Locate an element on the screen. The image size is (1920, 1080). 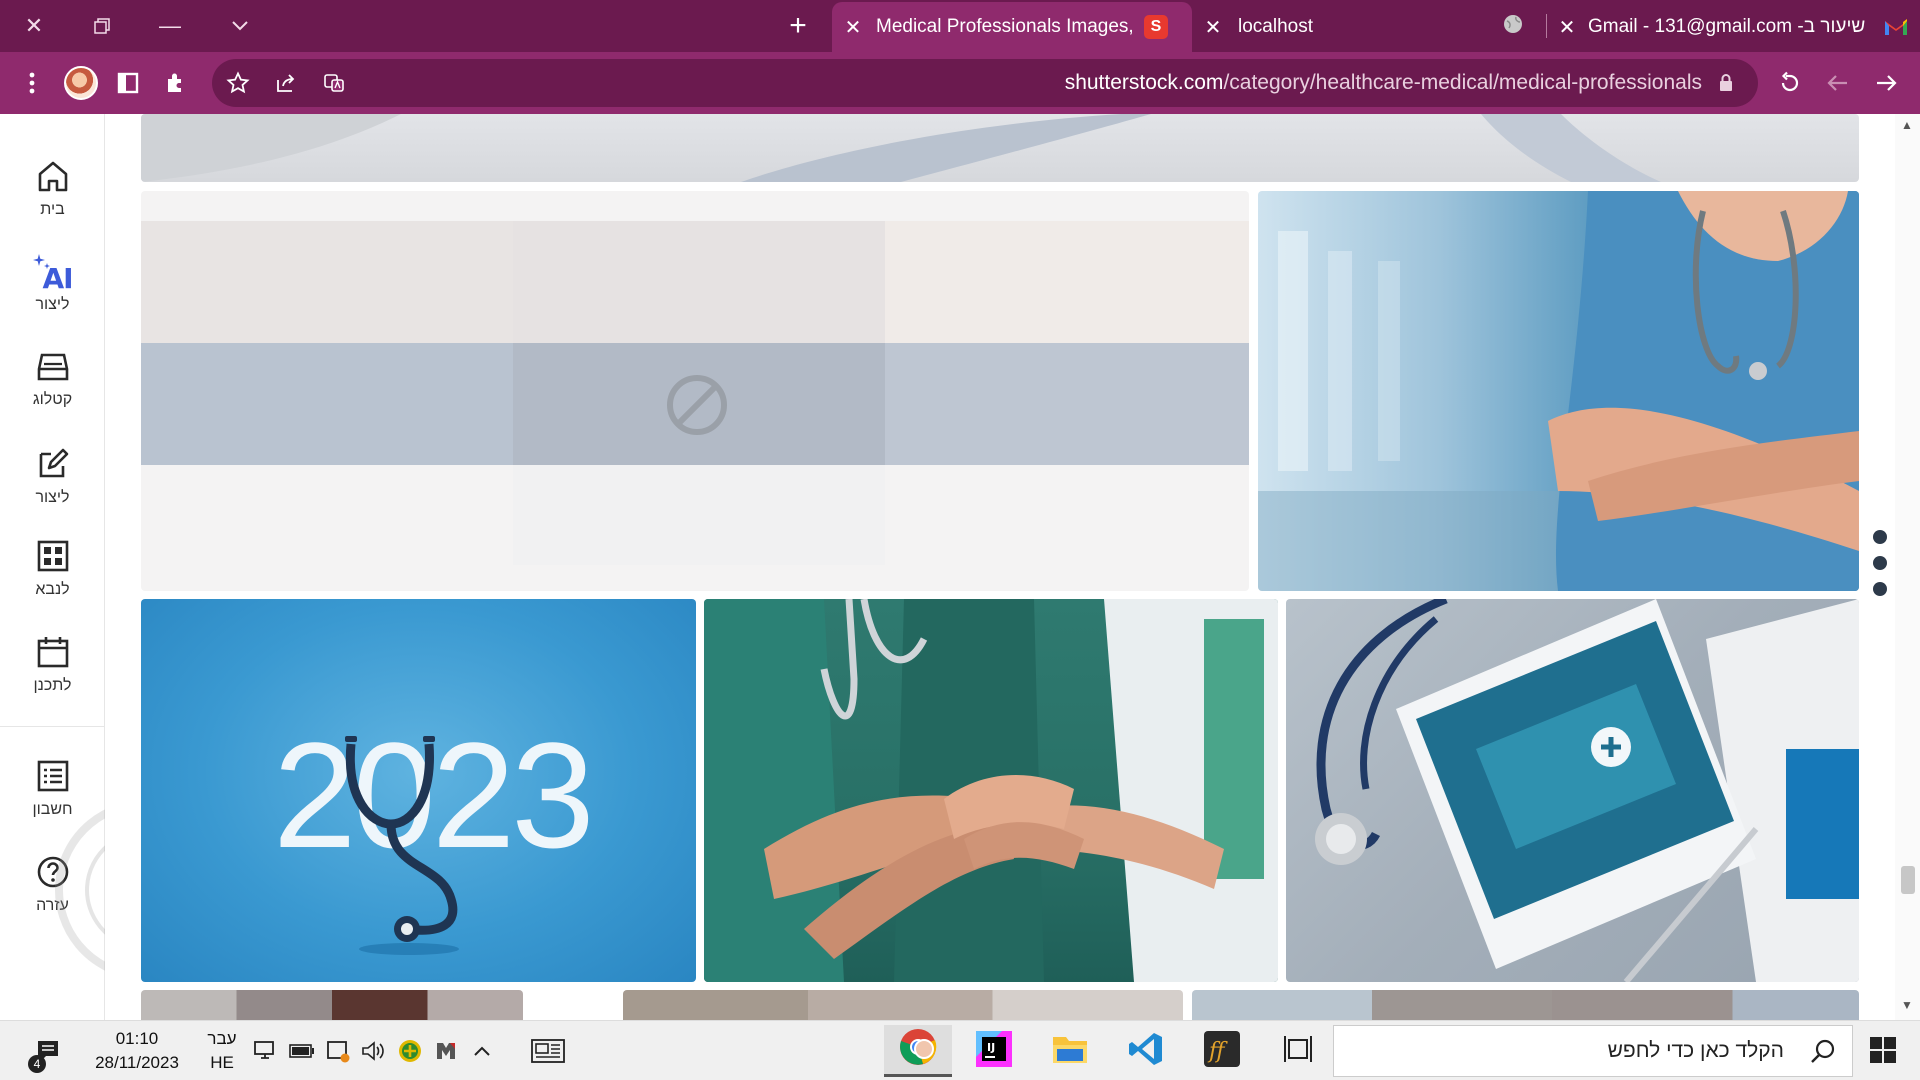
sidebar-item-catalog: קטלוג is located at coordinates (52, 380).